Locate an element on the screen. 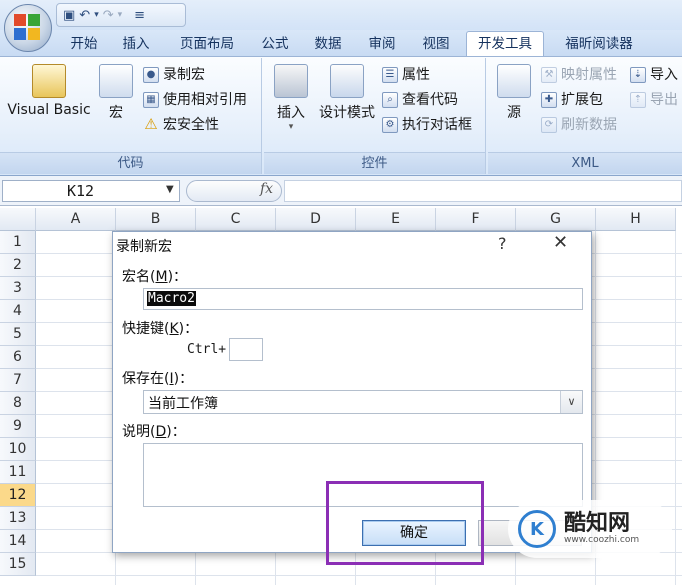 The width and height of the screenshot is (682, 585). chevron-down-icon: ∨ is located at coordinates (571, 402).